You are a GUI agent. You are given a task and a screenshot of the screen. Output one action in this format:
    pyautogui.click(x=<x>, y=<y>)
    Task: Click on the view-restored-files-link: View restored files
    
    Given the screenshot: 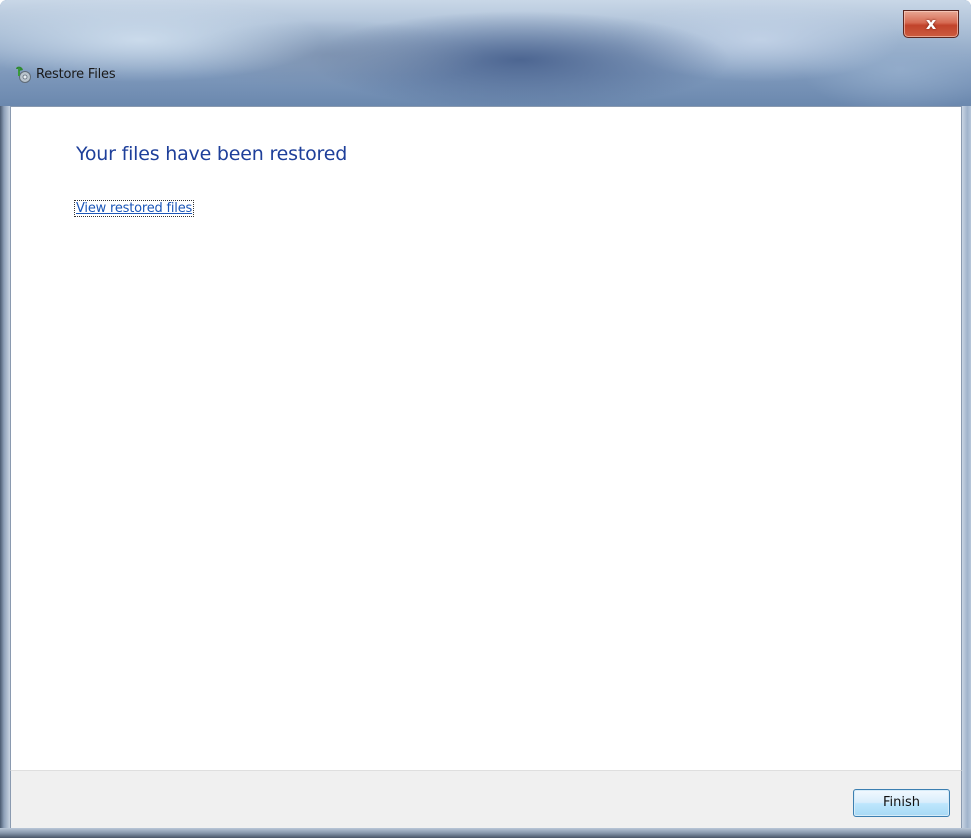 What is the action you would take?
    pyautogui.click(x=134, y=208)
    